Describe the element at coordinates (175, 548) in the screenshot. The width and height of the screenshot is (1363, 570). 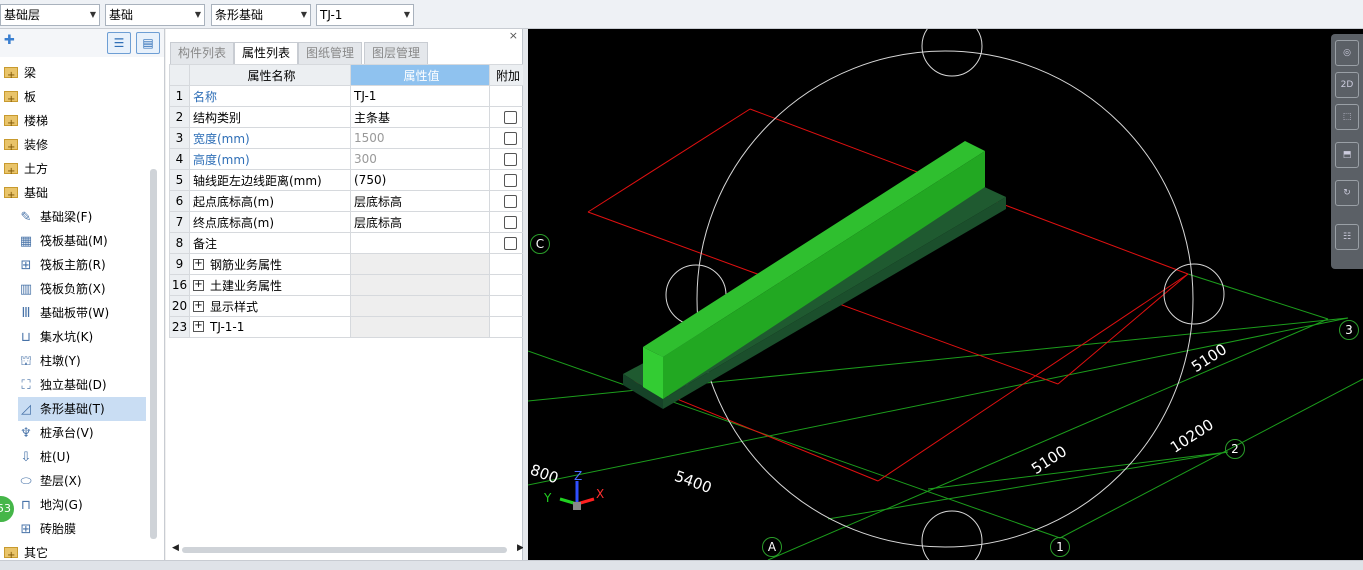
I see `scroll-left-icon: ◀` at that location.